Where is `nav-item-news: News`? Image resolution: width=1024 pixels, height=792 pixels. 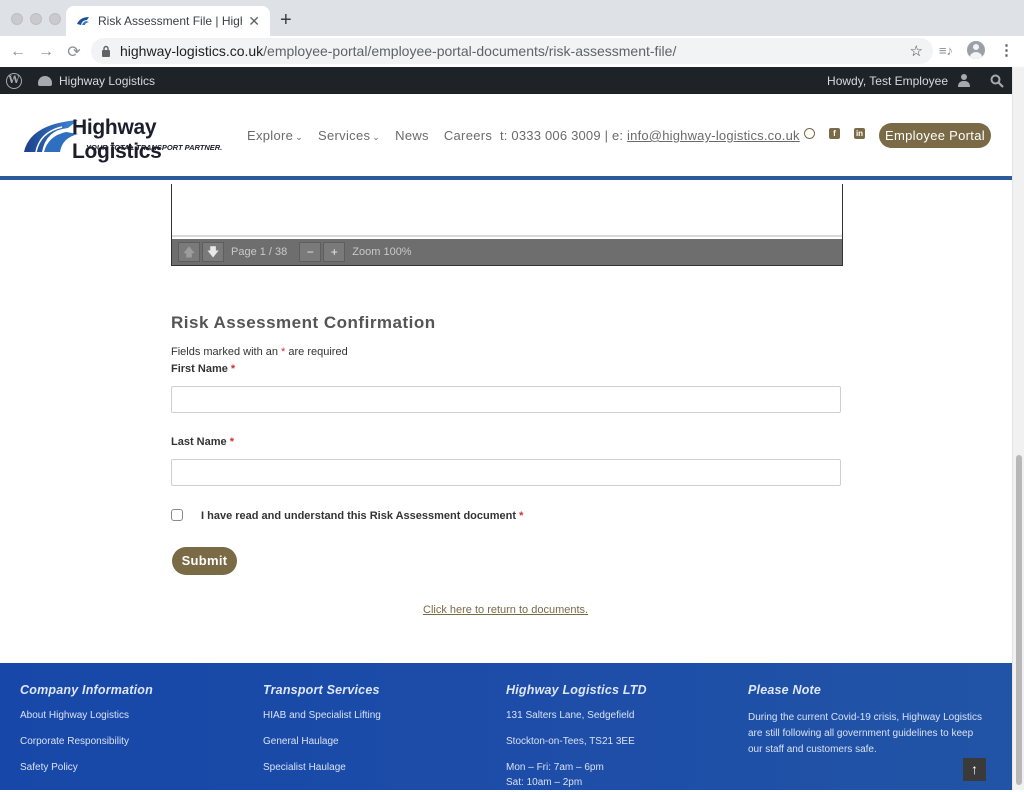
nav-item-news: News is located at coordinates (412, 135).